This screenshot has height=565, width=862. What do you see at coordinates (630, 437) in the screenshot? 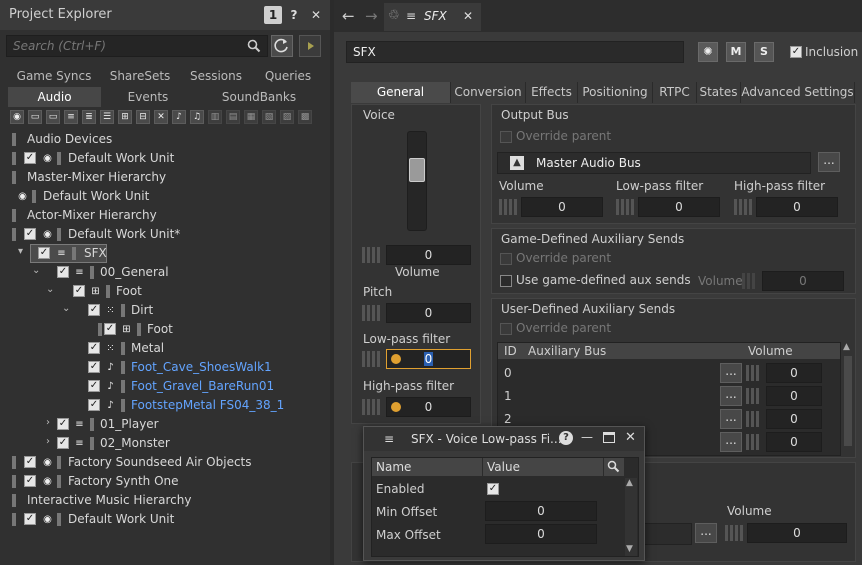
I see `close-icon: ✕` at bounding box center [630, 437].